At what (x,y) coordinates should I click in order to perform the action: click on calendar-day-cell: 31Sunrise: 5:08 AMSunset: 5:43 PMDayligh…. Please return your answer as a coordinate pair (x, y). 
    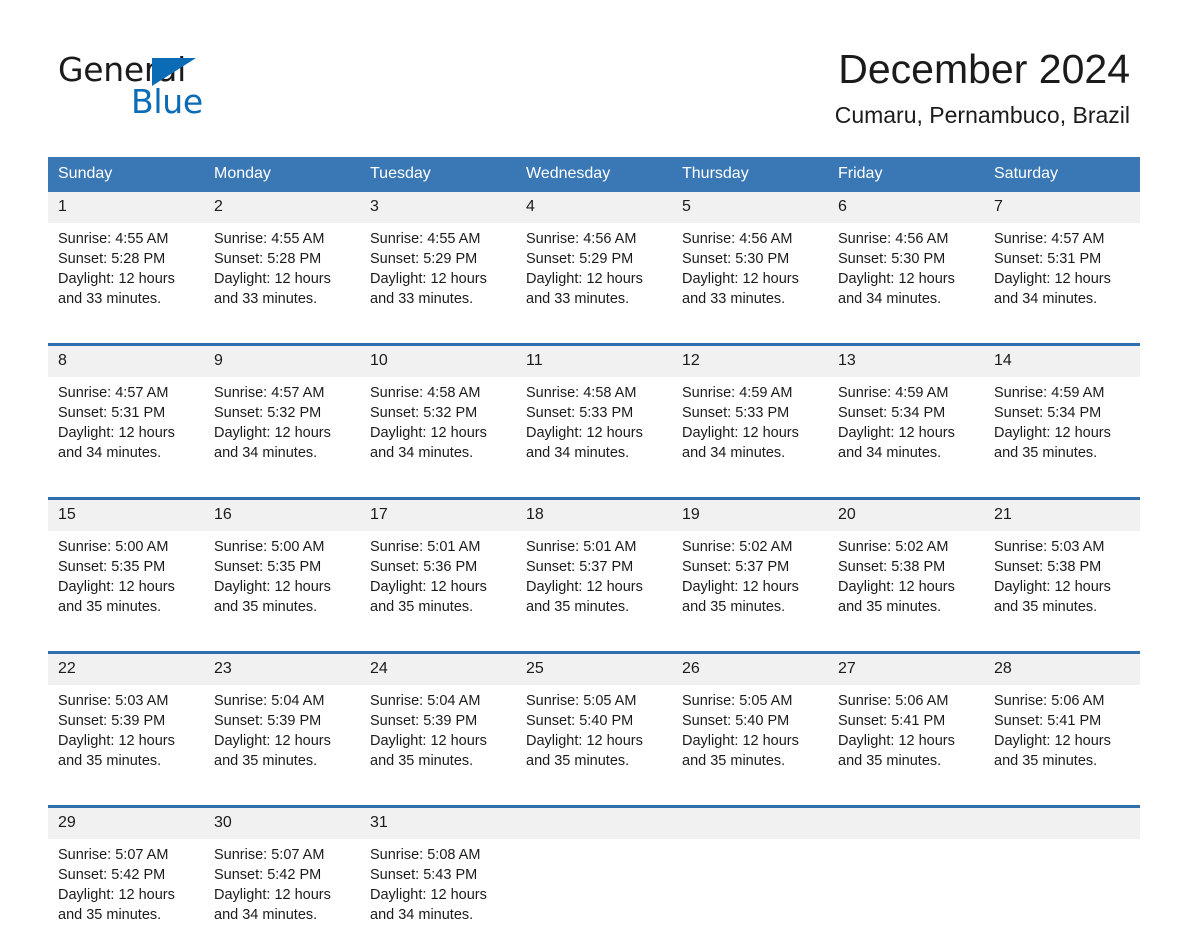
    Looking at the image, I should click on (438, 875).